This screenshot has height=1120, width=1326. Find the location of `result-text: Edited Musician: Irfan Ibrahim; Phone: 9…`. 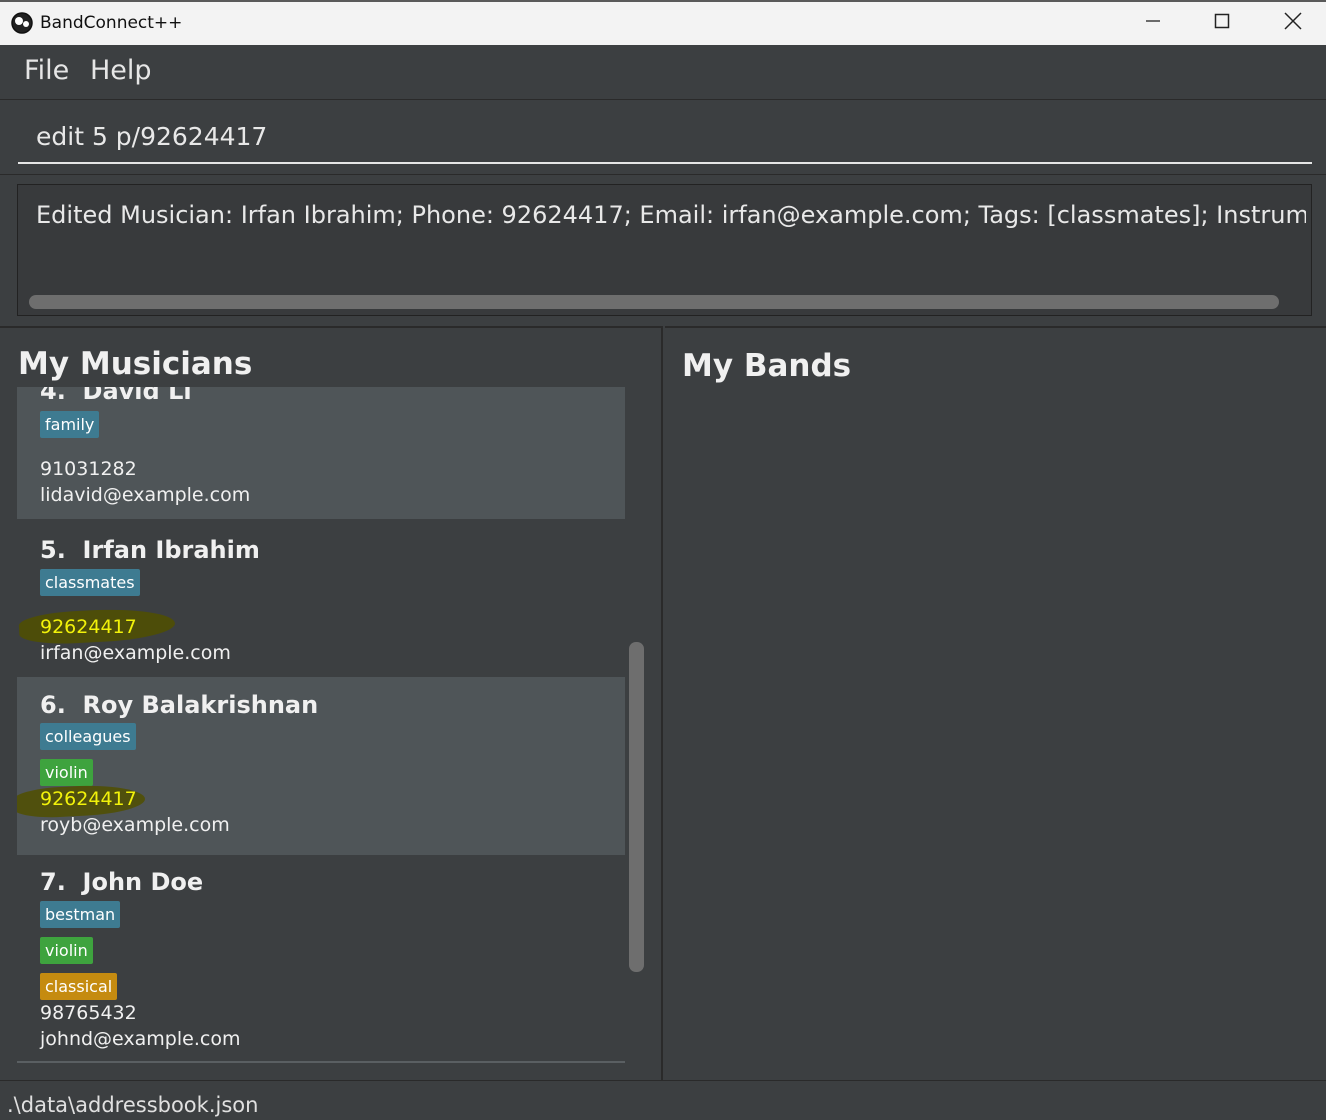

result-text: Edited Musician: Irfan Ibrahim; Phone: 9… is located at coordinates (671, 215).